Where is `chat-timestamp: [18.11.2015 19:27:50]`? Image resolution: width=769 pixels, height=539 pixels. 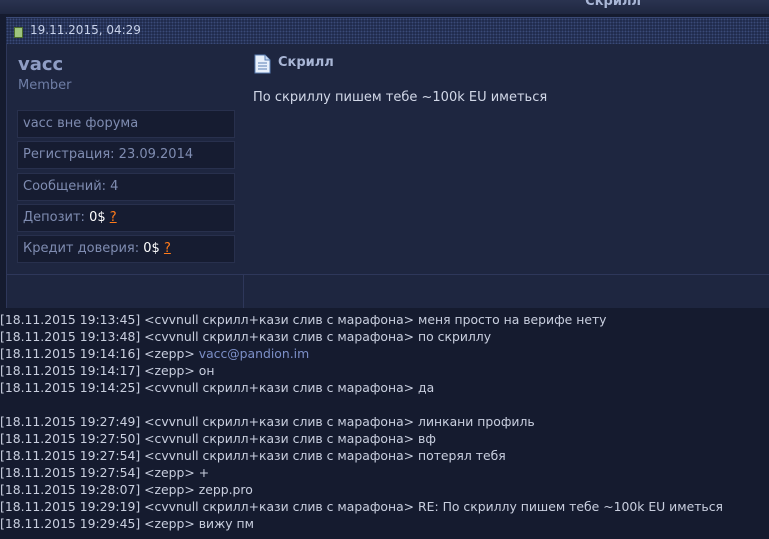
chat-timestamp: [18.11.2015 19:27:50] is located at coordinates (70, 438).